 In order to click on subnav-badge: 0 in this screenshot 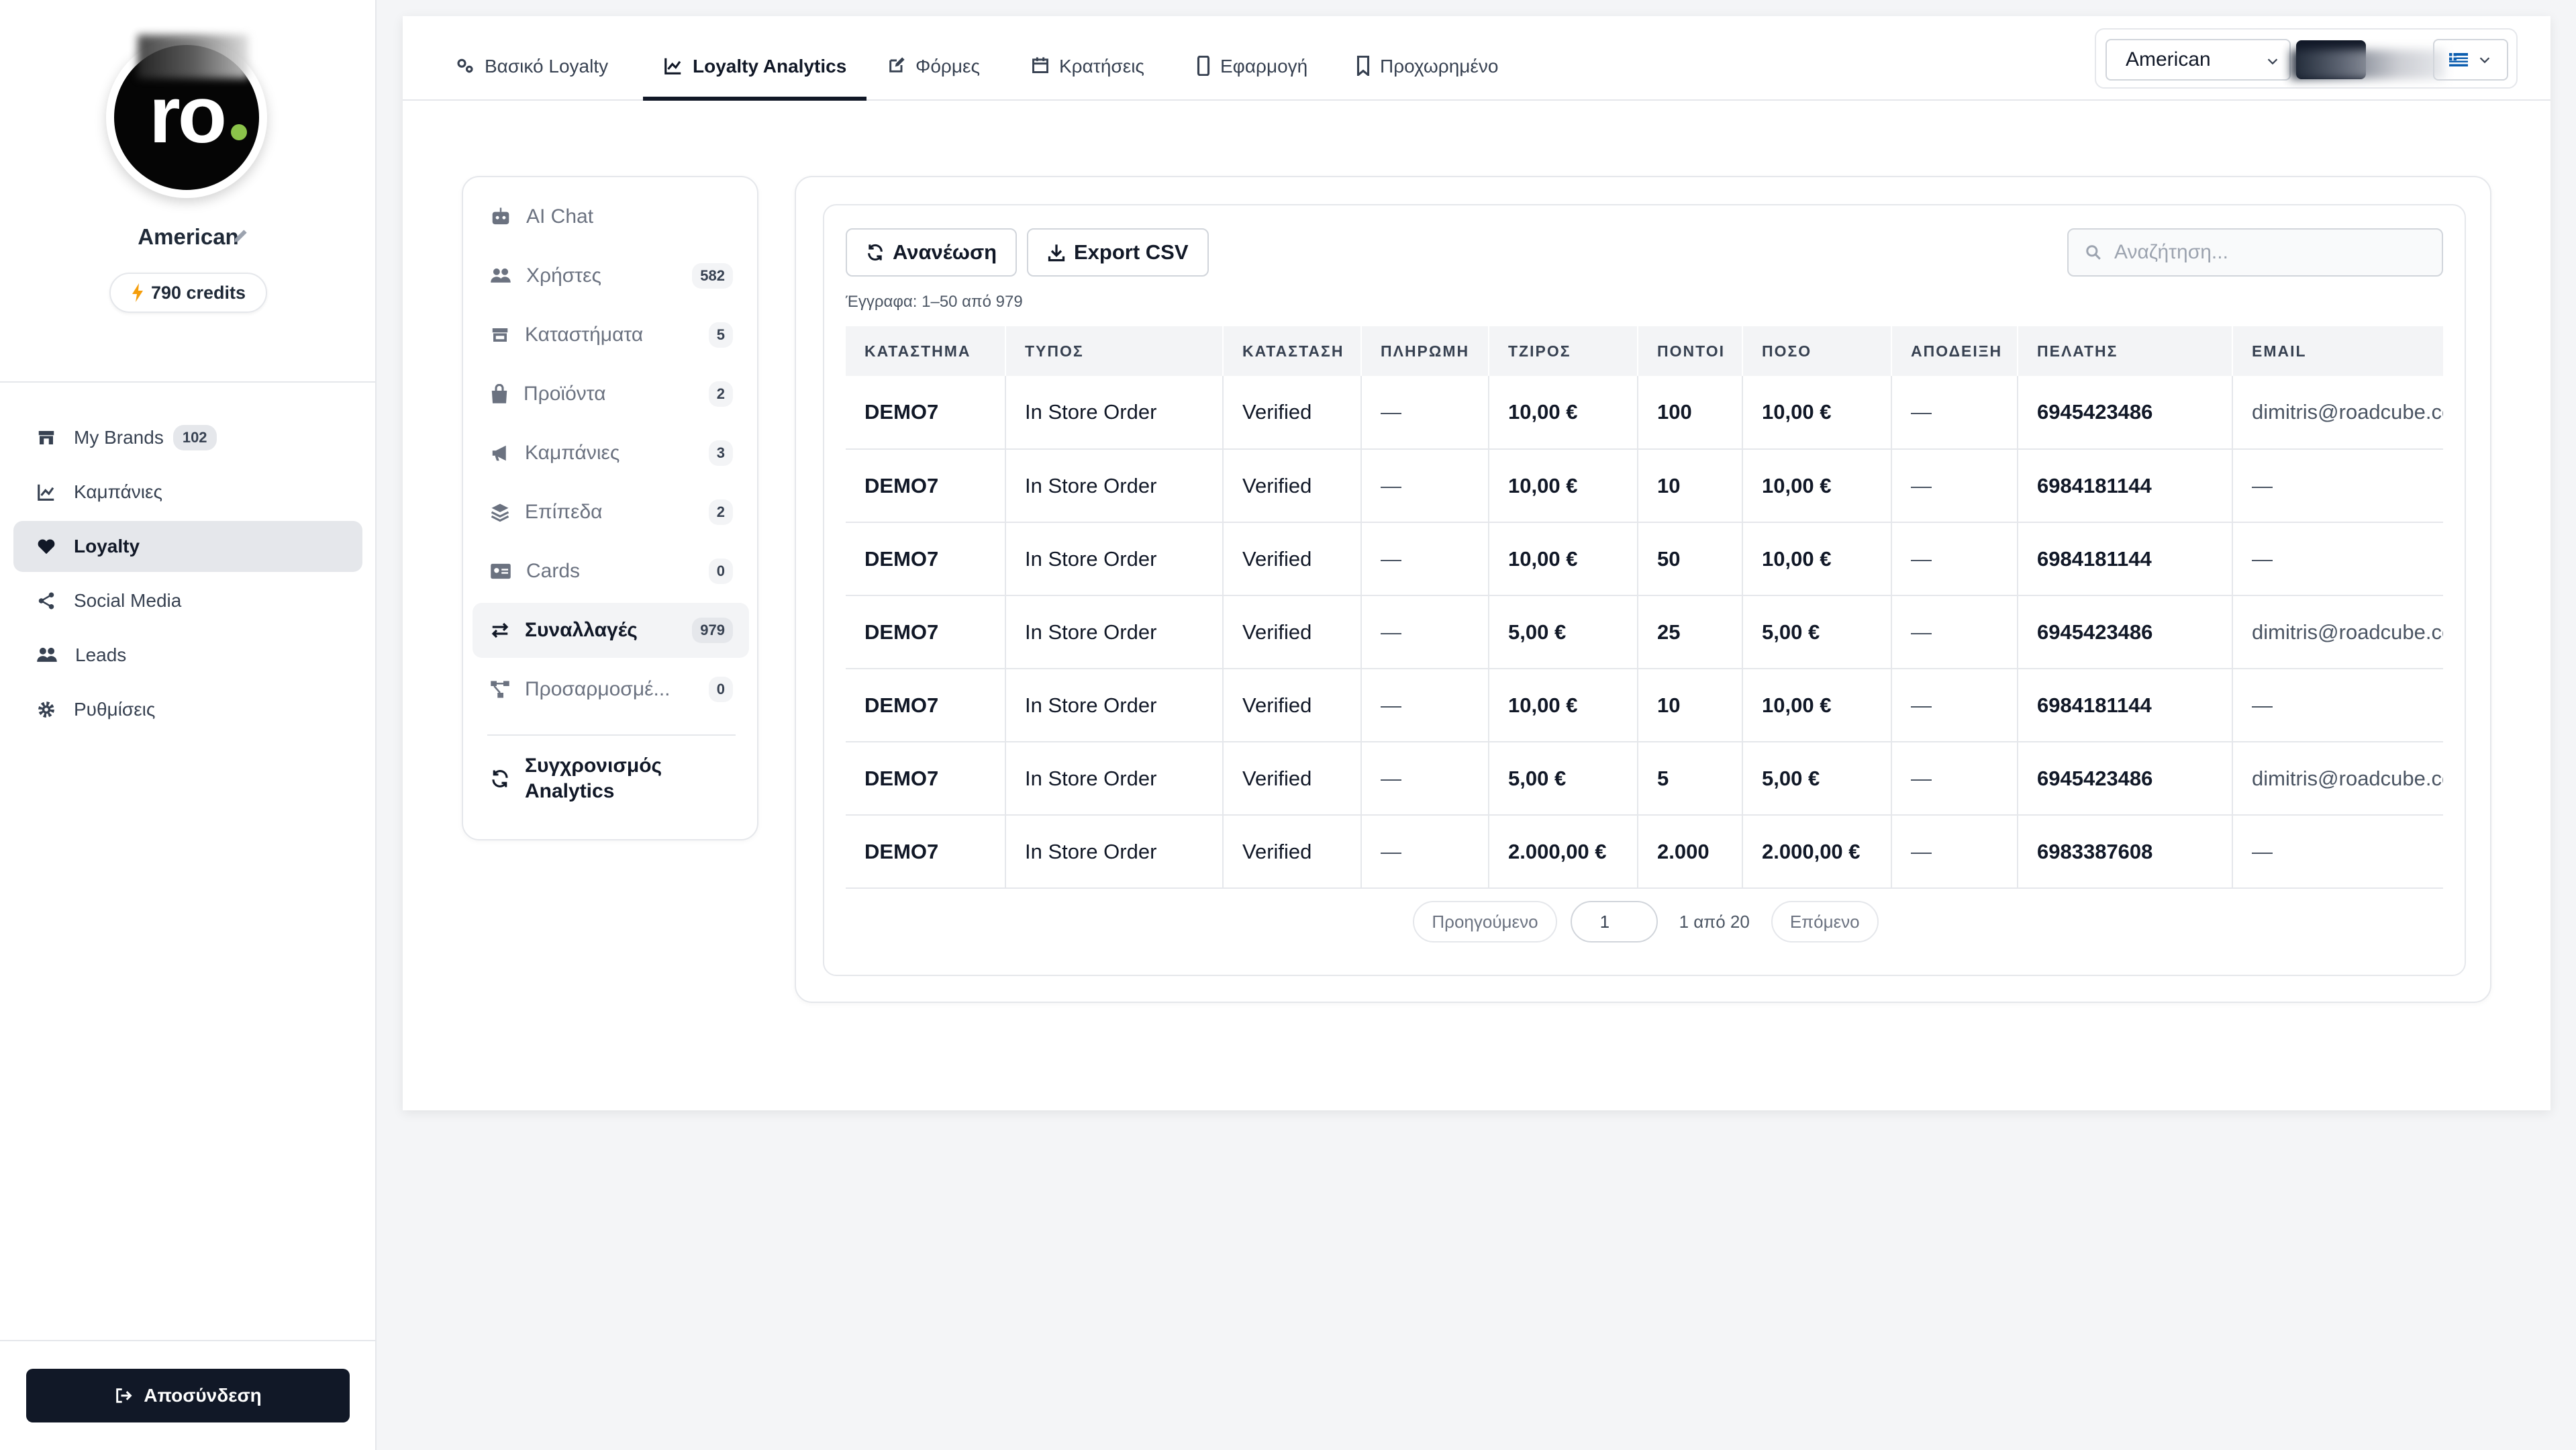, I will do `click(720, 689)`.